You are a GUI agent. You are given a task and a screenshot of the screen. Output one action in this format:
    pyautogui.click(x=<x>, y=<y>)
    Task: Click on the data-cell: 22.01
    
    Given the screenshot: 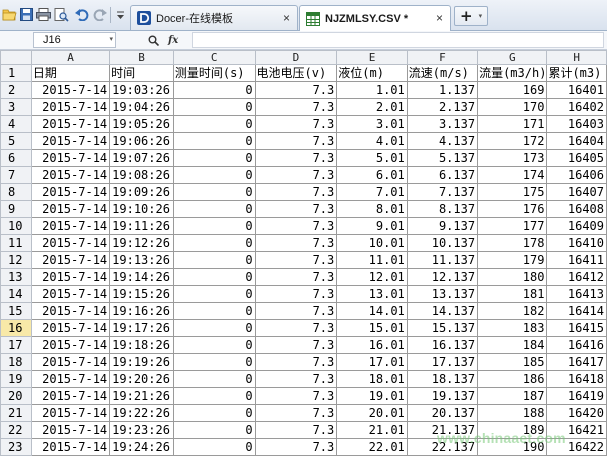 What is the action you would take?
    pyautogui.click(x=372, y=447)
    